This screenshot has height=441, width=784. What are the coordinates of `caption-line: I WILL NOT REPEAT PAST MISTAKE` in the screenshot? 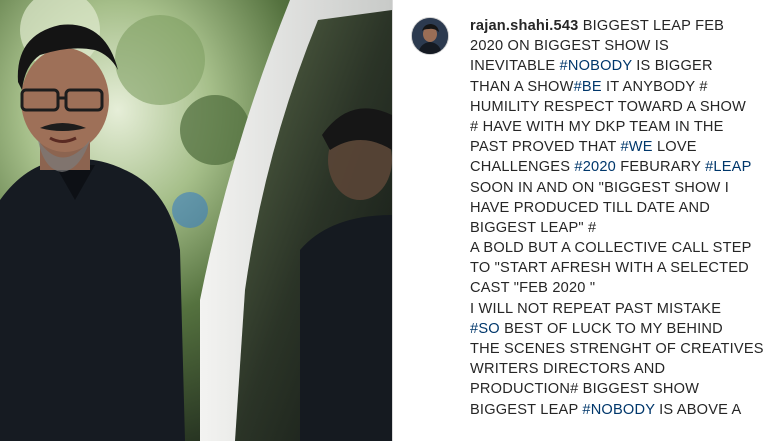 It's located at (620, 309).